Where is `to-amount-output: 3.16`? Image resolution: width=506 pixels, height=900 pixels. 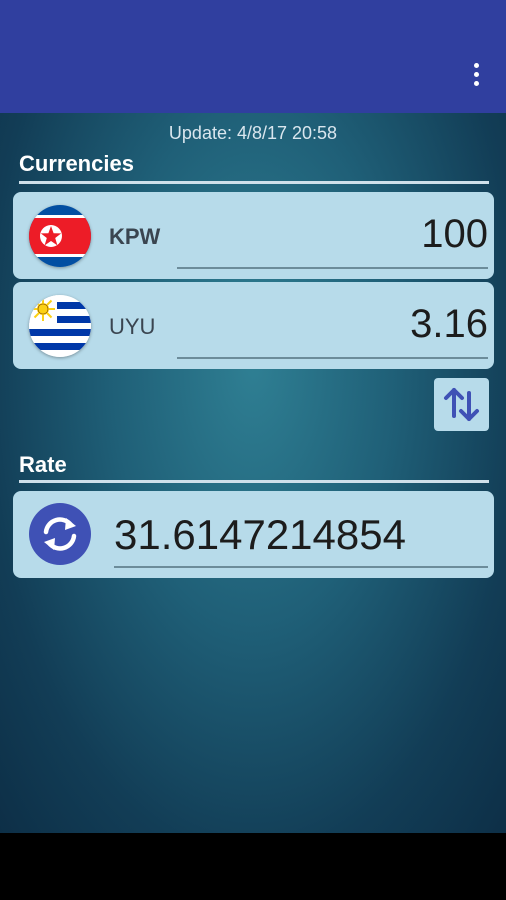
to-amount-output: 3.16 is located at coordinates (338, 324).